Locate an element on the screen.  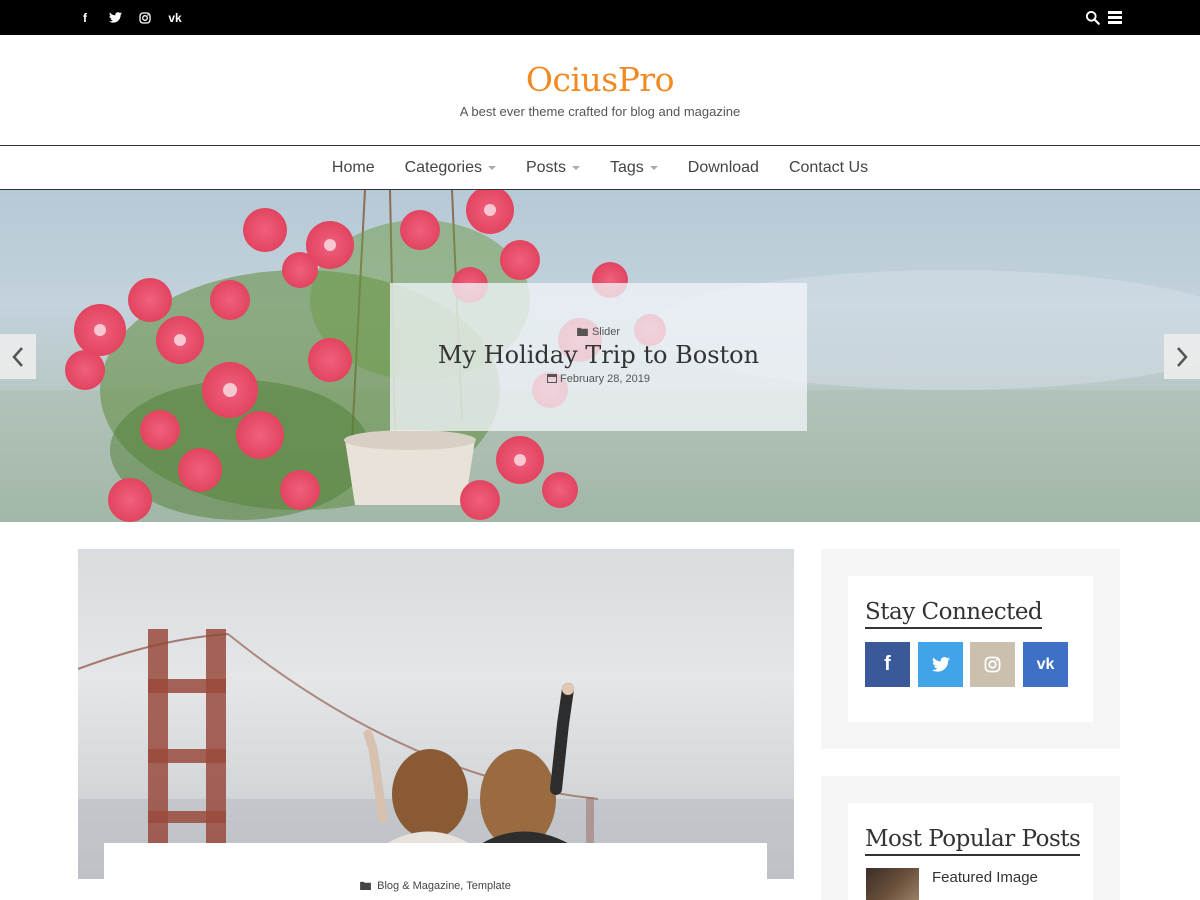
nav-item-categories: Categories is located at coordinates (450, 168).